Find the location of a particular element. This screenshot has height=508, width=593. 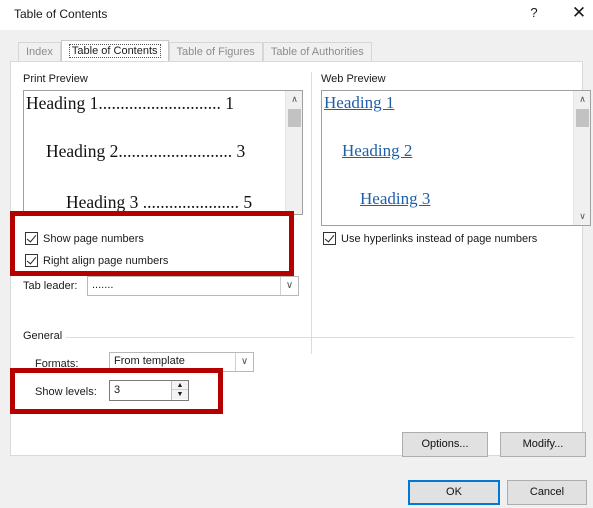

column-divider is located at coordinates (311, 213).